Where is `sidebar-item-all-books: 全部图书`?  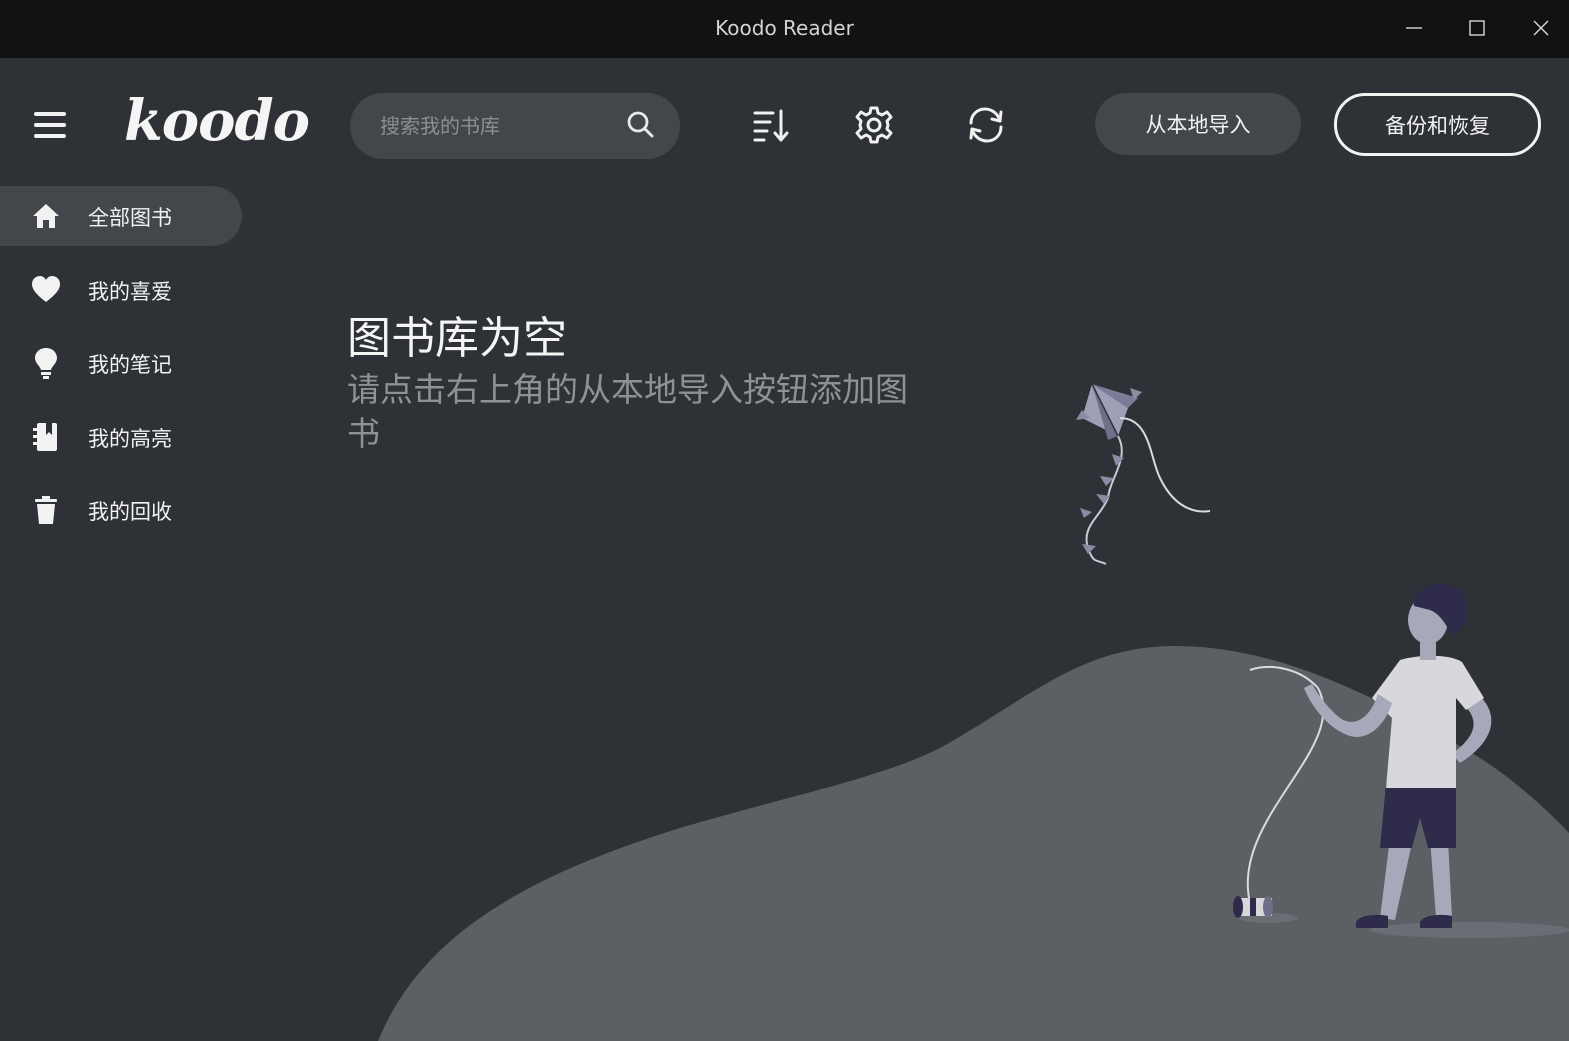 sidebar-item-all-books: 全部图书 is located at coordinates (121, 216).